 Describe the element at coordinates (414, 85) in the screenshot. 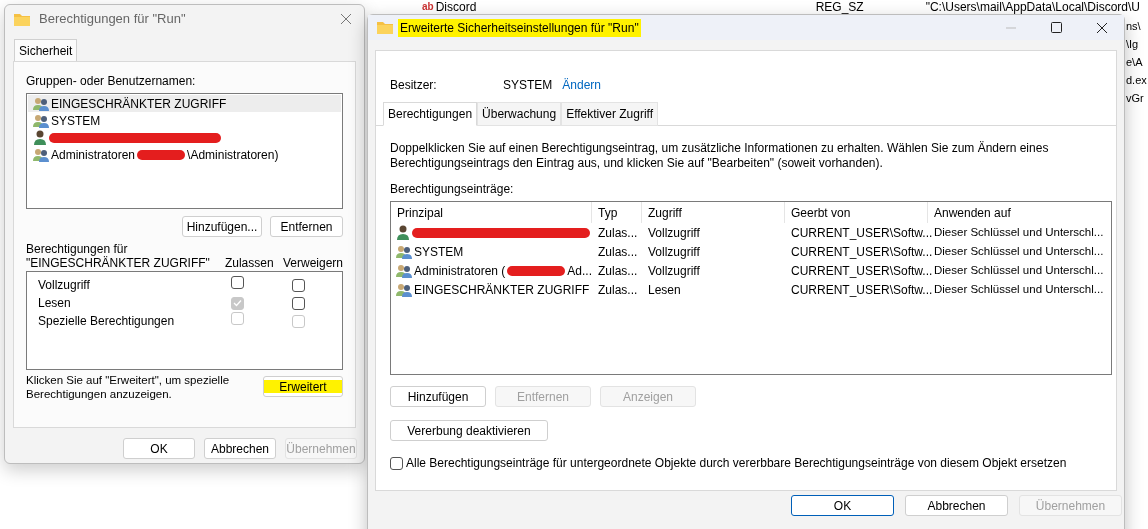

I see `owner-label: Besitzer:` at that location.